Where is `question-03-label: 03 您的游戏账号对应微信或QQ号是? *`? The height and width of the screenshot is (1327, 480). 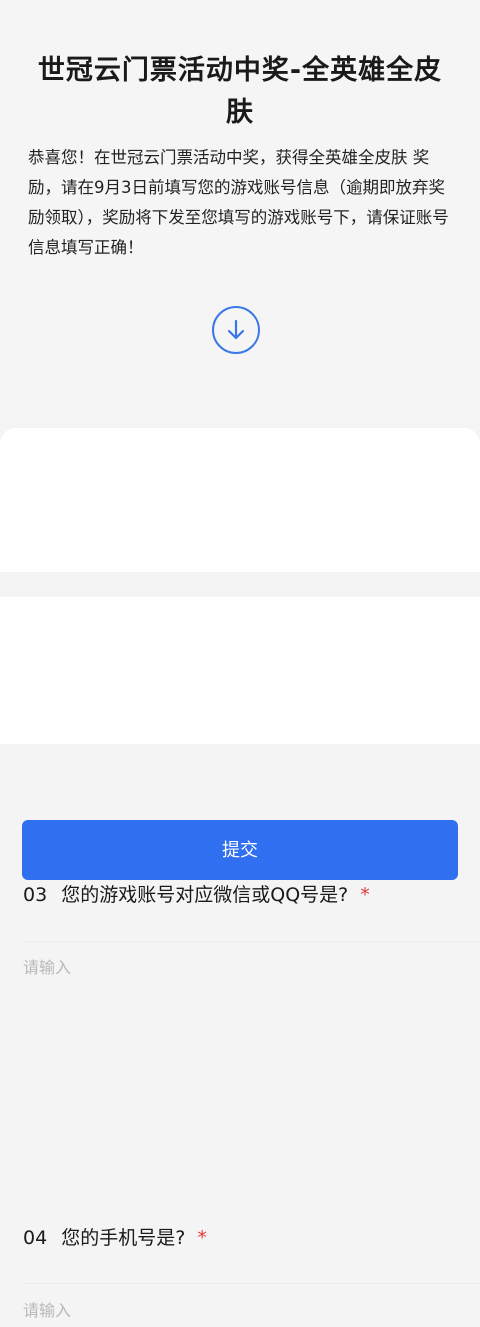 question-03-label: 03 您的游戏账号对应微信或QQ号是? * is located at coordinates (196, 895).